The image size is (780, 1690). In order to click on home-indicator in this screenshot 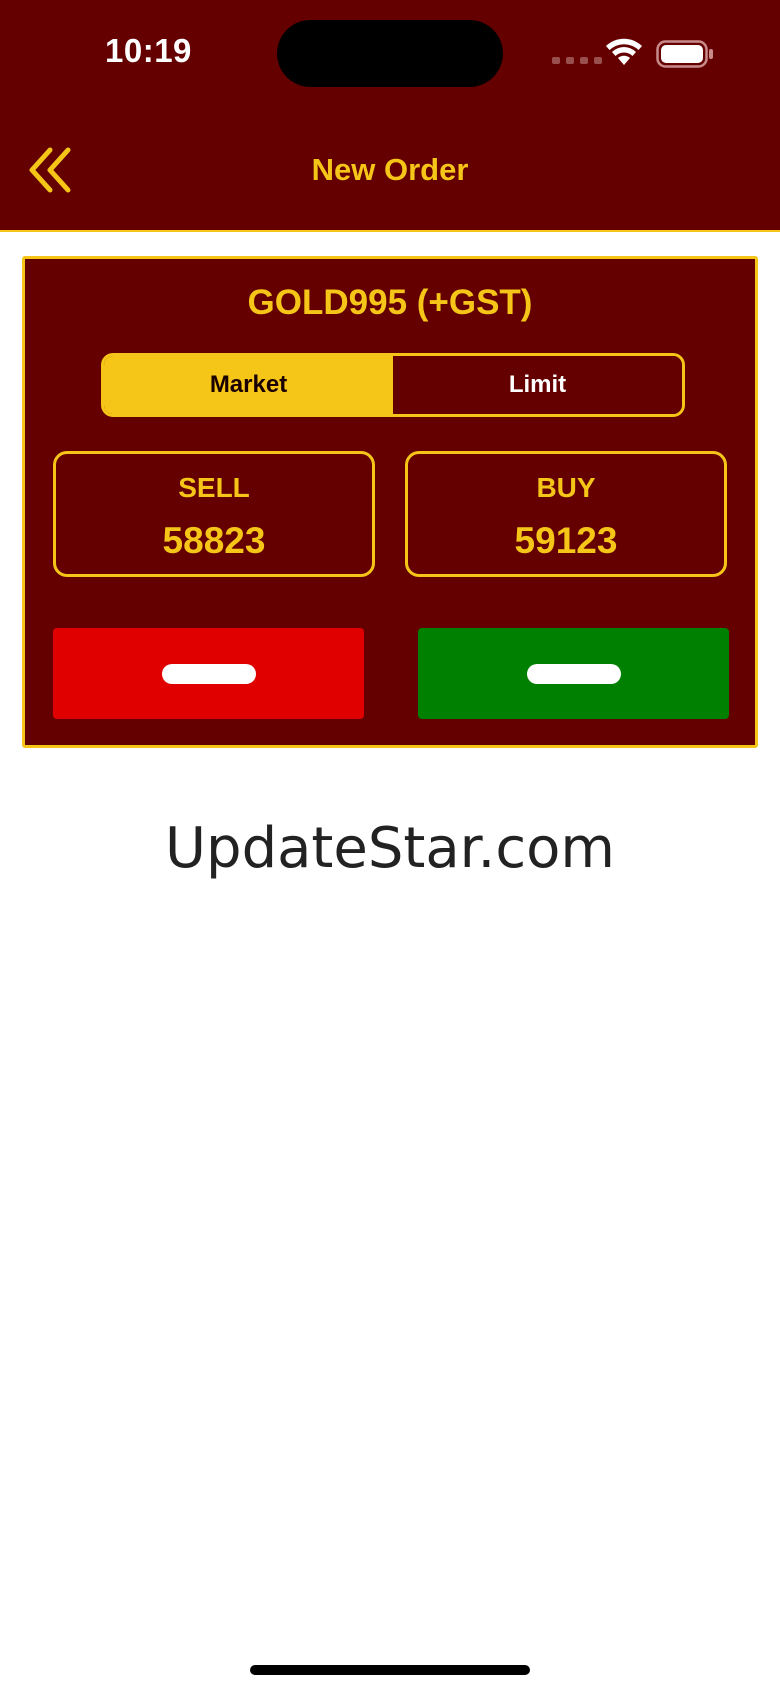, I will do `click(390, 1670)`.